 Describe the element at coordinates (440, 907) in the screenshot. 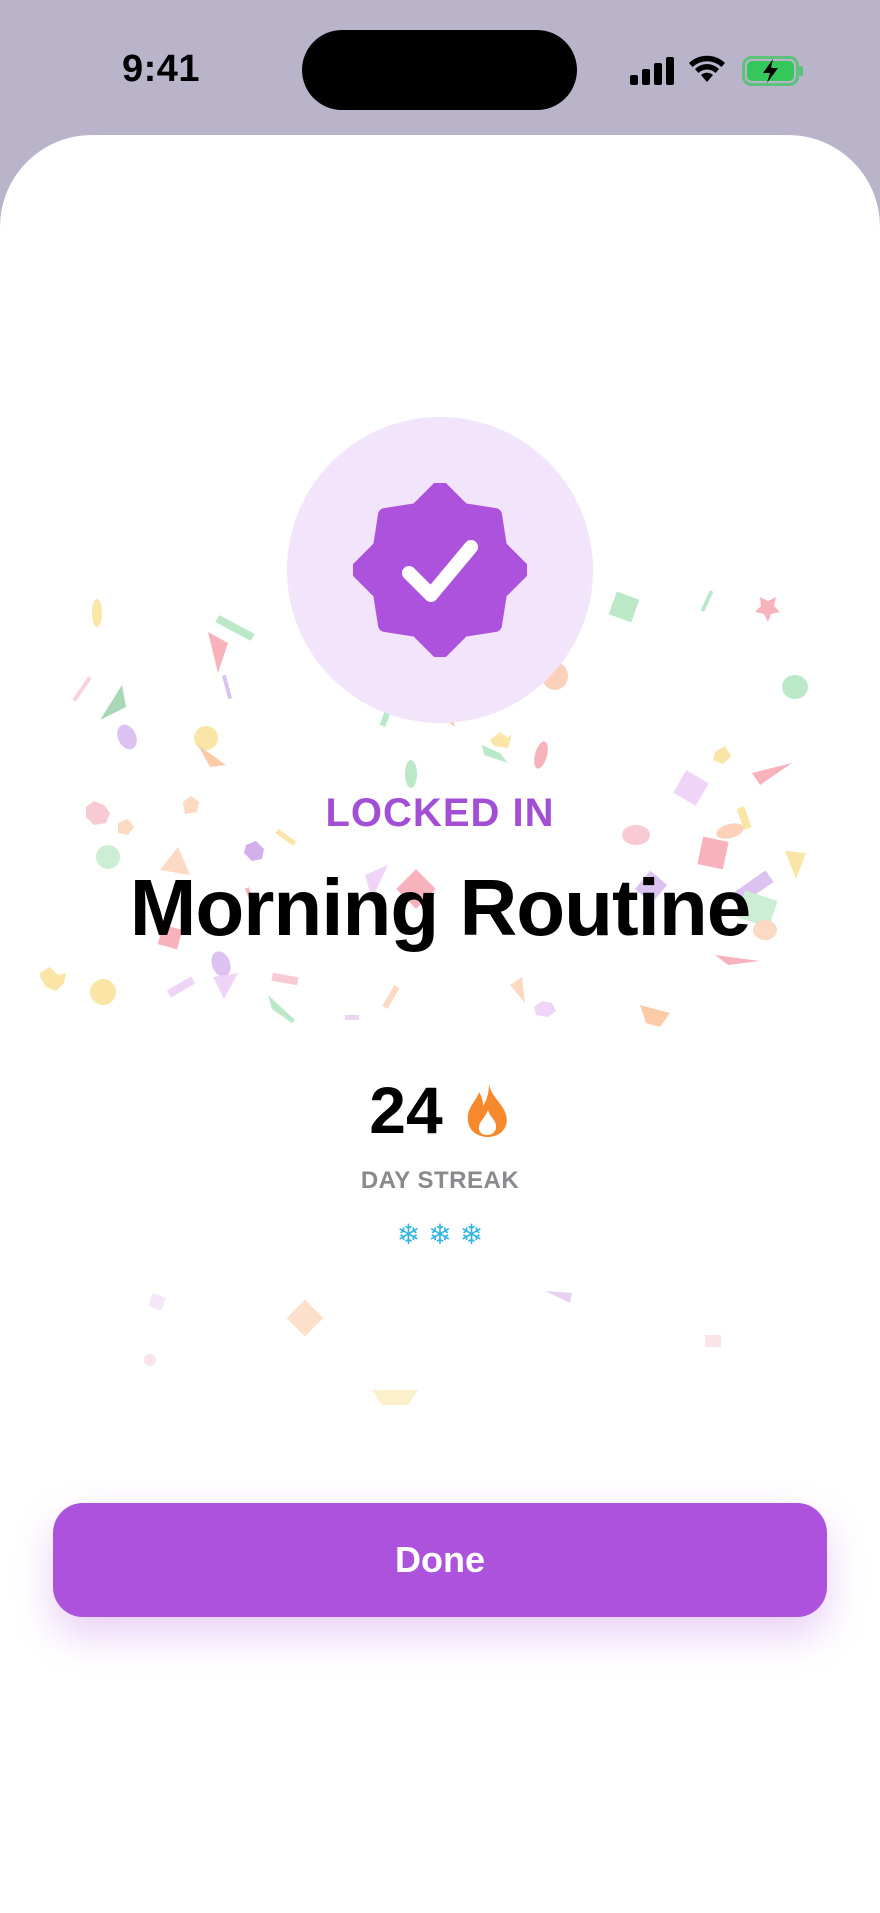

I see `habit-title: Morning Routine` at that location.